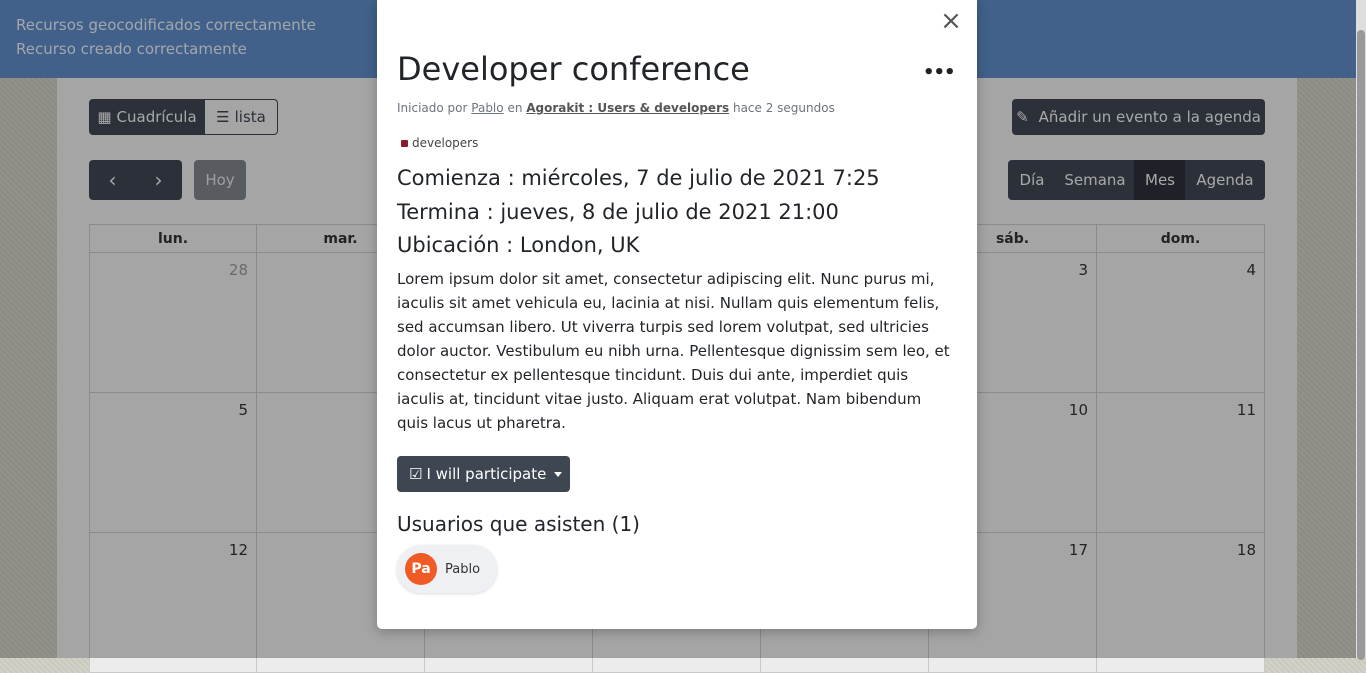  I want to click on scrollbar-thumb, so click(1361, 345).